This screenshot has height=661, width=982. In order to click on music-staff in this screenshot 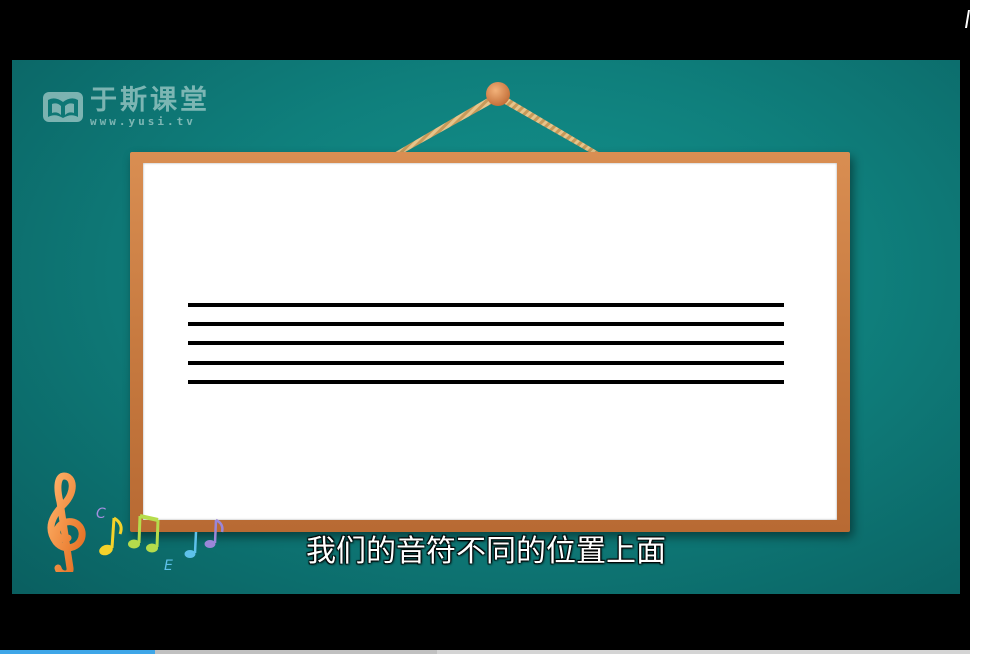, I will do `click(486, 345)`.